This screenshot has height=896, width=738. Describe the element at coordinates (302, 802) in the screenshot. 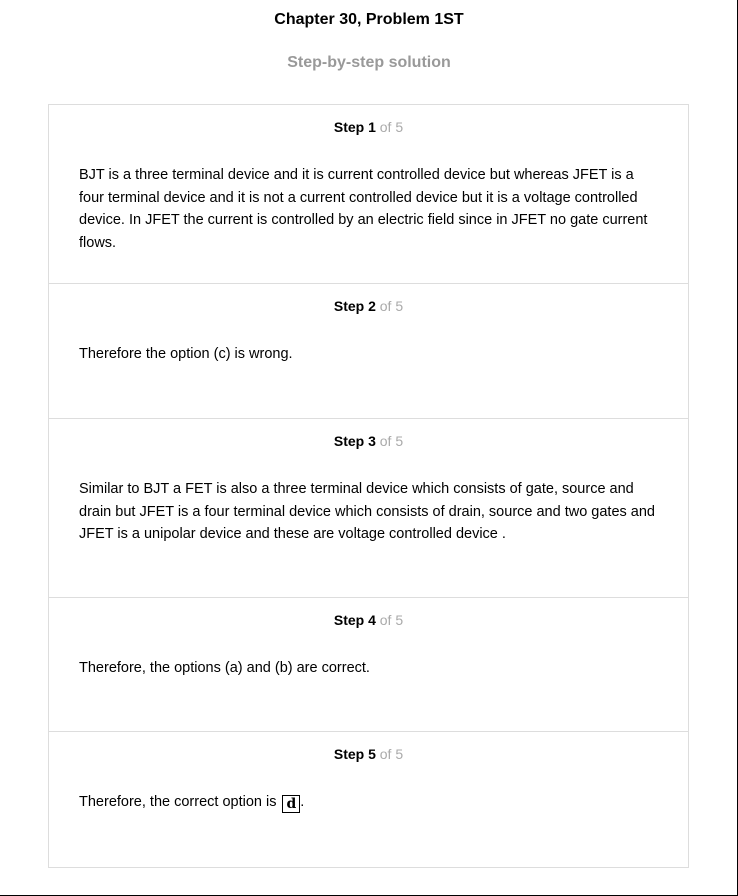

I see `trailing-period: .` at that location.